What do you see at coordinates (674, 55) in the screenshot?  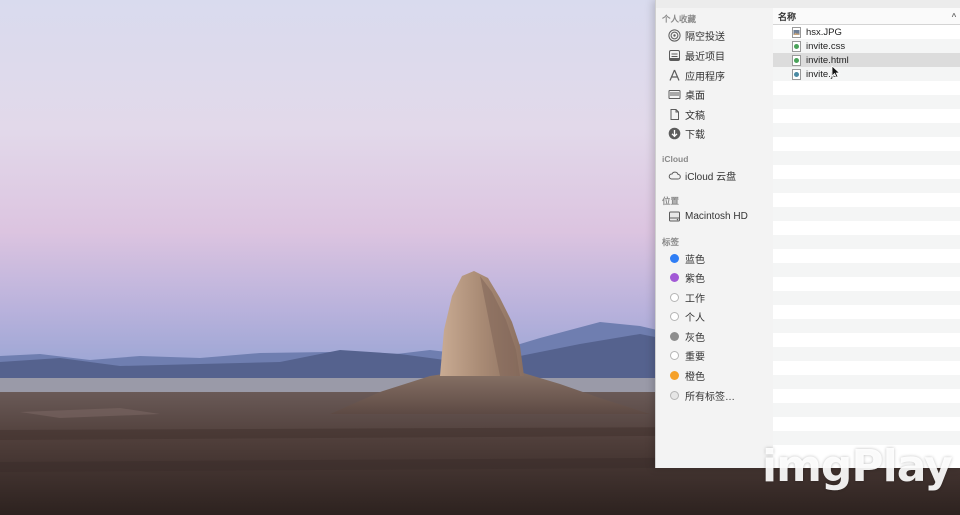 I see `recents-icon` at bounding box center [674, 55].